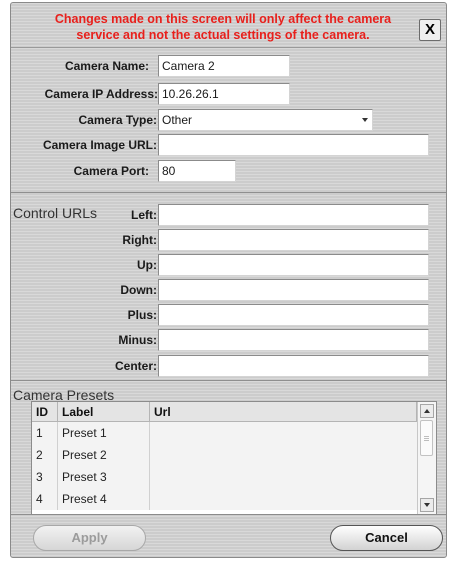  Describe the element at coordinates (293, 265) in the screenshot. I see `control-url-up-input` at that location.